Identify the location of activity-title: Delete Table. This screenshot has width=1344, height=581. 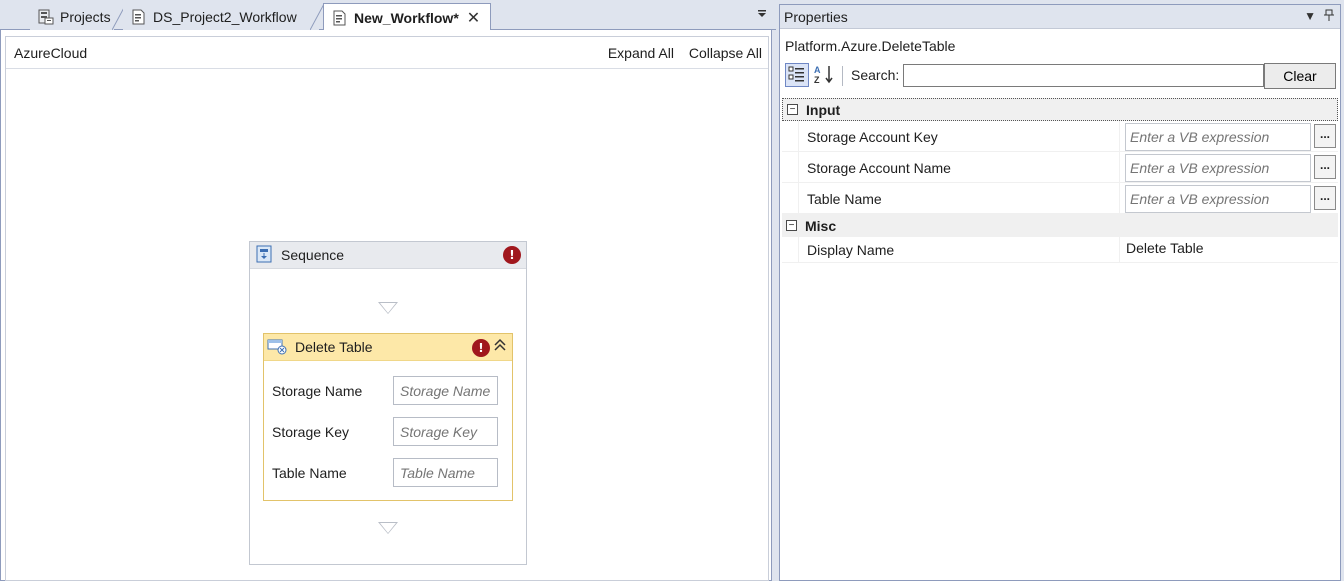
(334, 347).